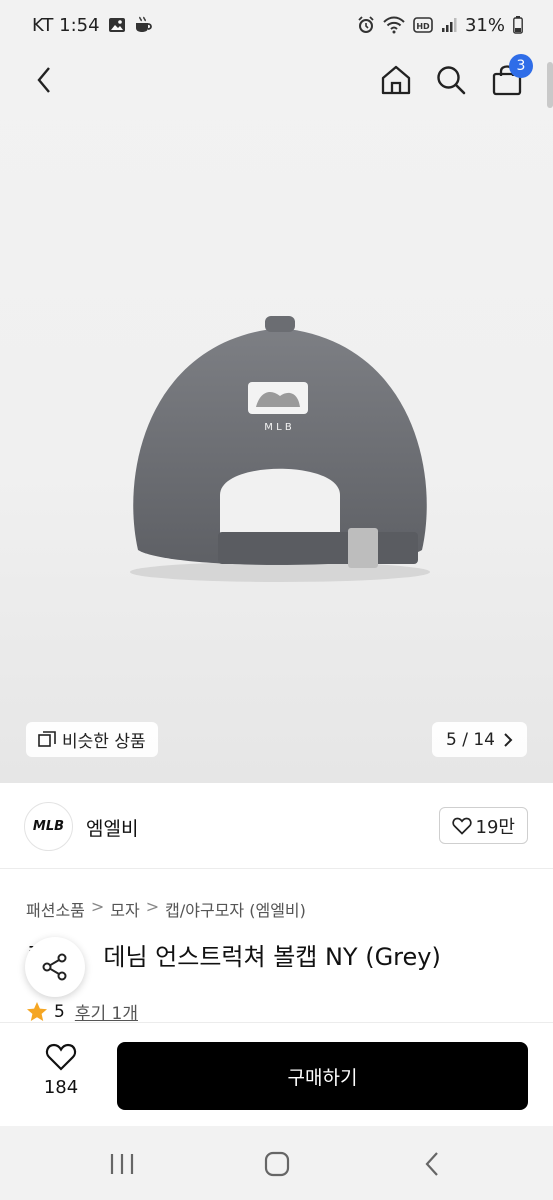  I want to click on hd-icon: HD, so click(423, 25).